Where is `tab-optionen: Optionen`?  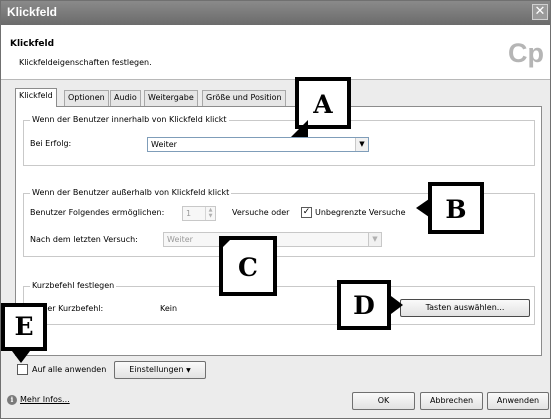
tab-optionen: Optionen is located at coordinates (86, 98).